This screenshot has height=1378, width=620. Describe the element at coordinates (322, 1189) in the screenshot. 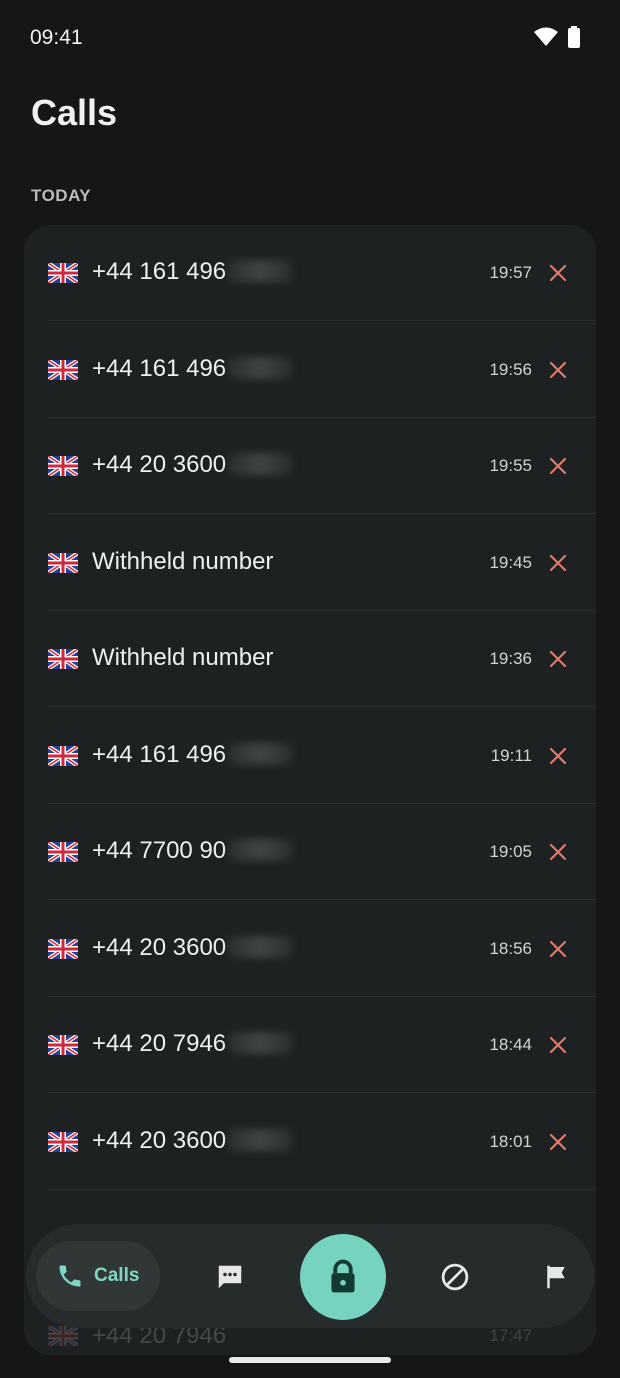

I see `row-divider` at that location.